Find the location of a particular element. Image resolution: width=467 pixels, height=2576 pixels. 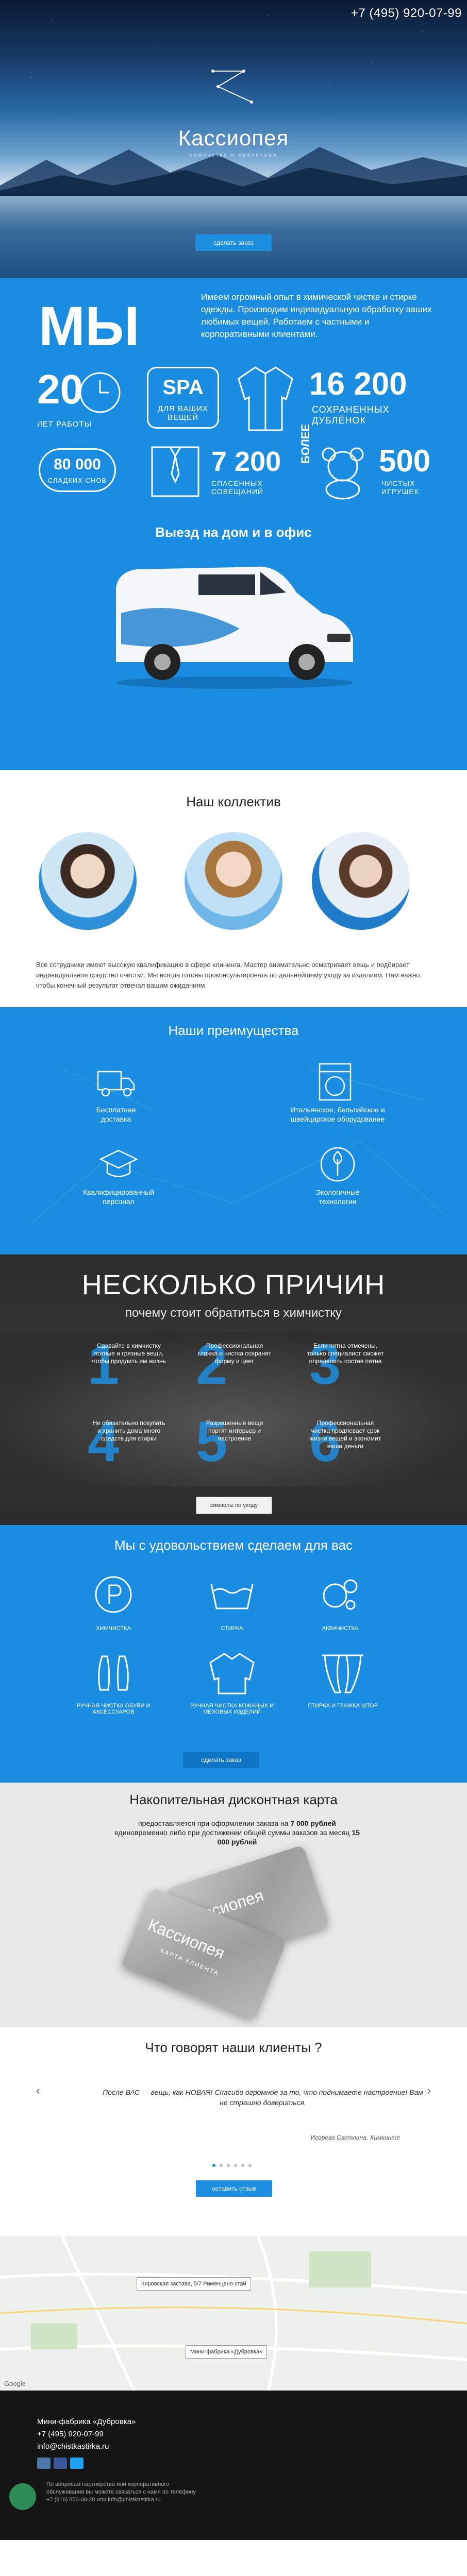

advantage-staff: Квалифицированный персонал is located at coordinates (118, 1197).